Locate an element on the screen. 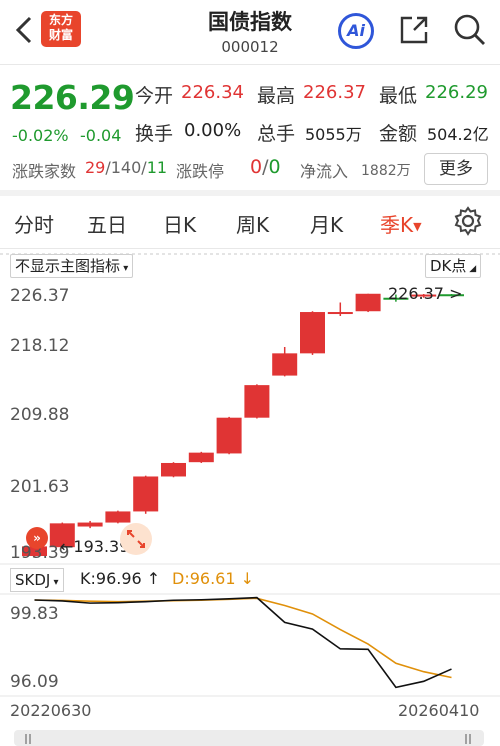 This screenshot has height=746, width=500. low-label: 最低 is located at coordinates (398, 96).